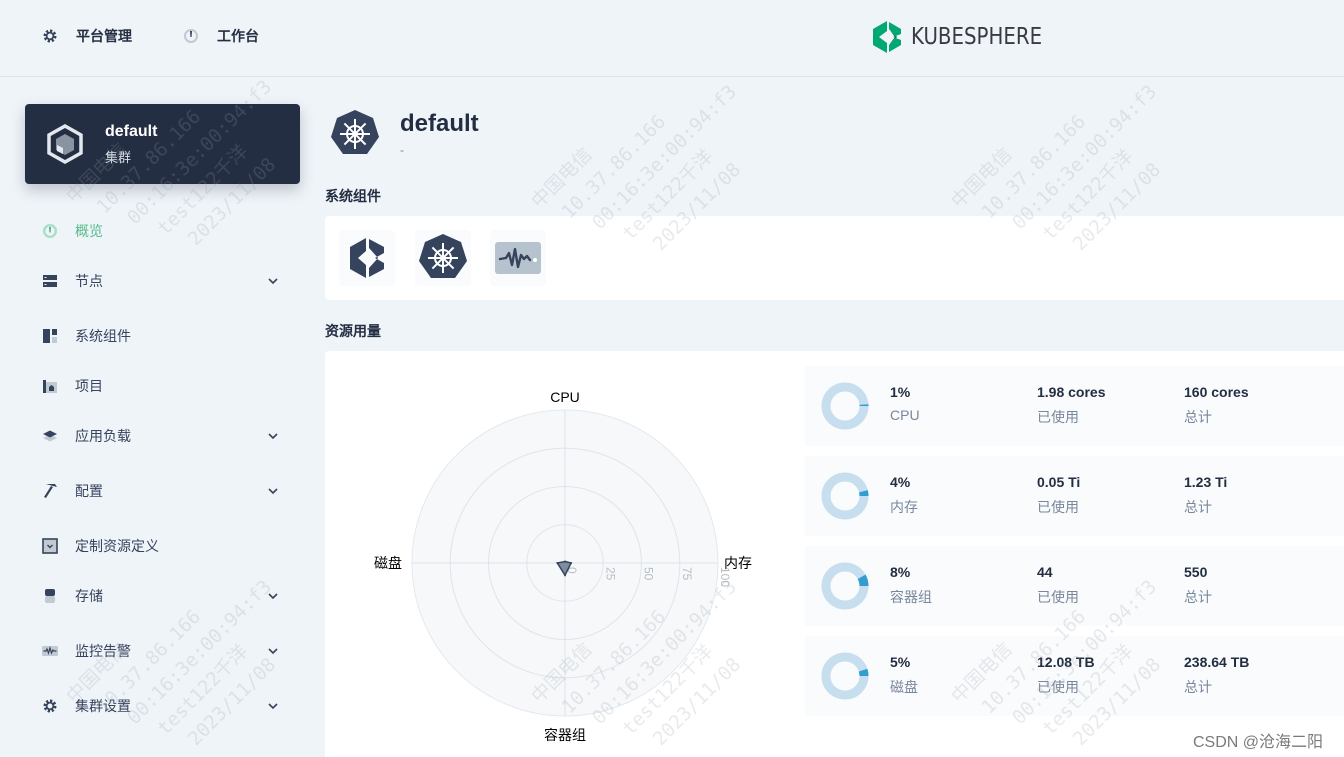  What do you see at coordinates (439, 123) in the screenshot?
I see `page-title: default` at bounding box center [439, 123].